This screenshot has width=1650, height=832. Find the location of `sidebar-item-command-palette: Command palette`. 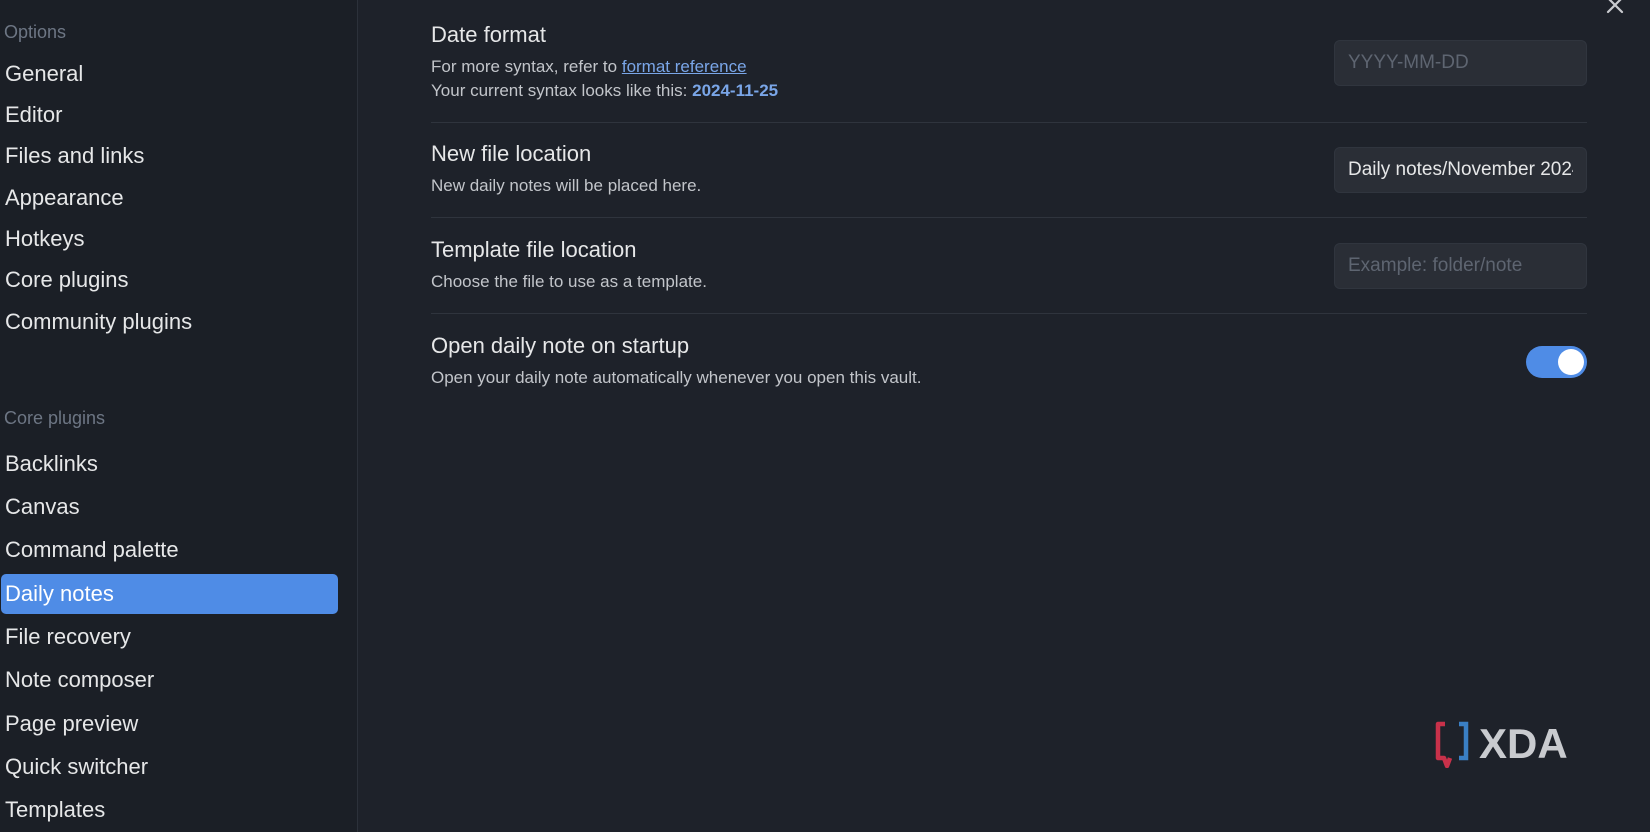

sidebar-item-command-palette: Command palette is located at coordinates (169, 550).